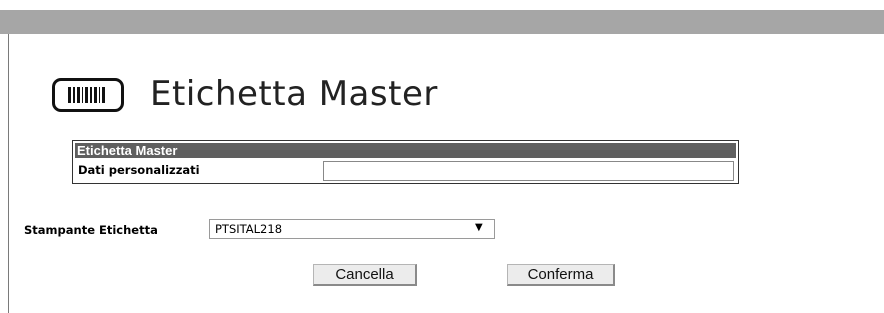 This screenshot has height=313, width=884. I want to click on printer-select: PTSITAL218 ▼, so click(352, 229).